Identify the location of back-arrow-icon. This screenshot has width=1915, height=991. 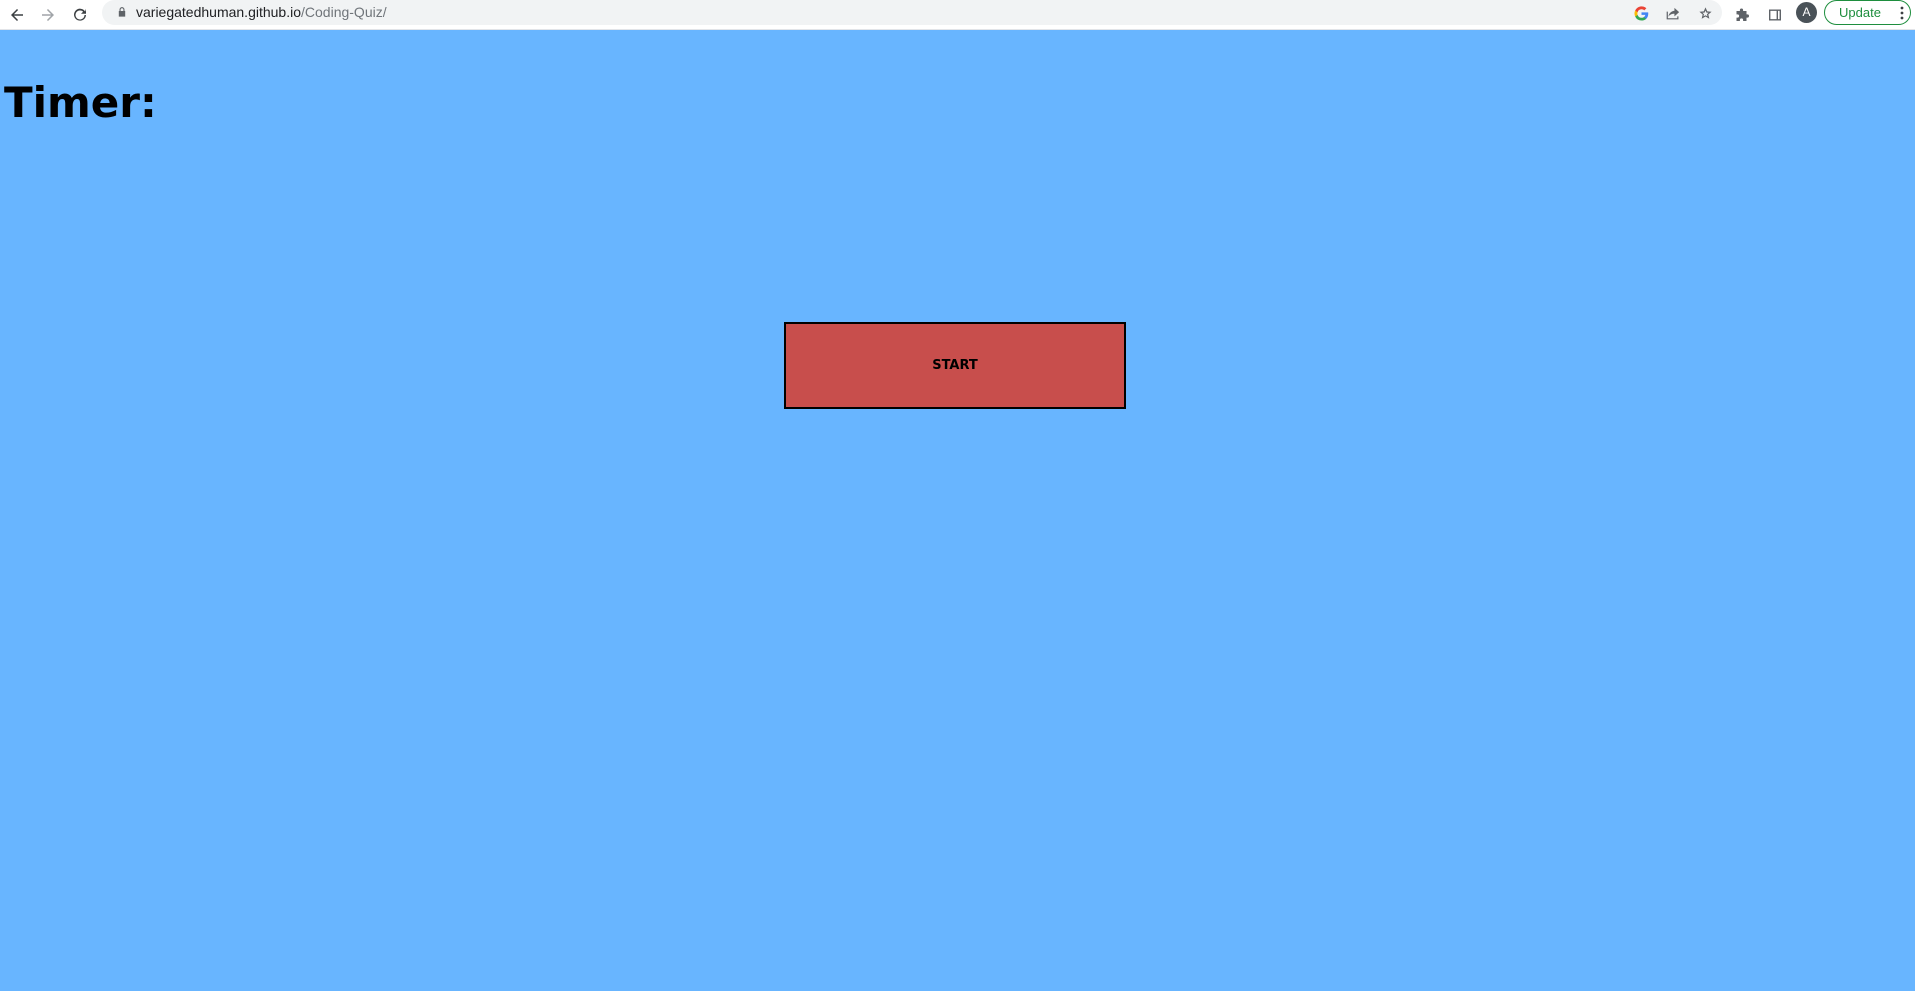
(17, 15).